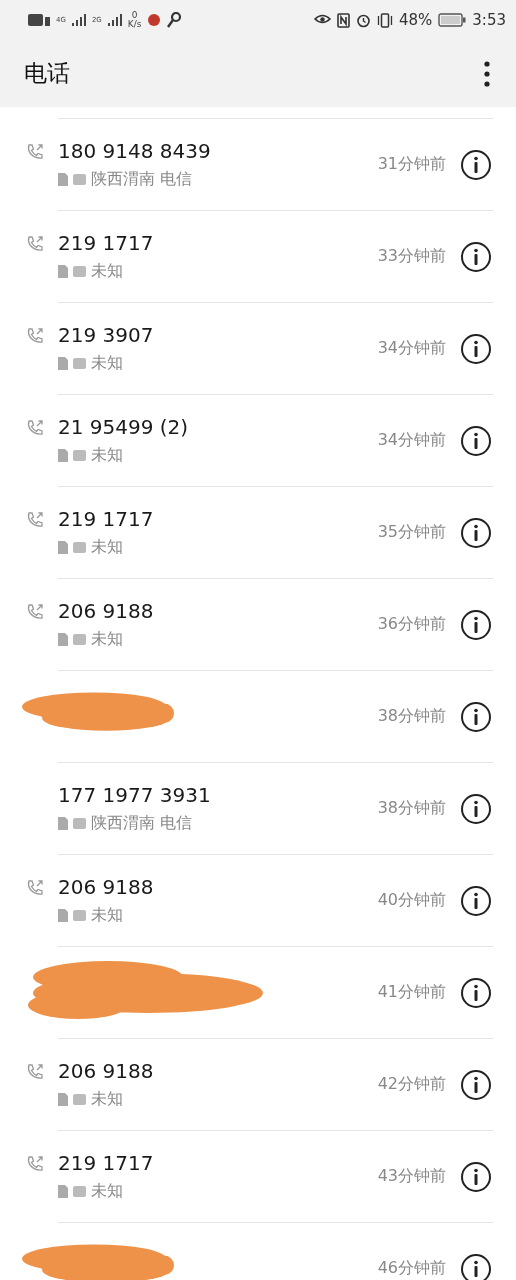 The height and width of the screenshot is (1280, 516). Describe the element at coordinates (487, 73) in the screenshot. I see `more-icon` at that location.